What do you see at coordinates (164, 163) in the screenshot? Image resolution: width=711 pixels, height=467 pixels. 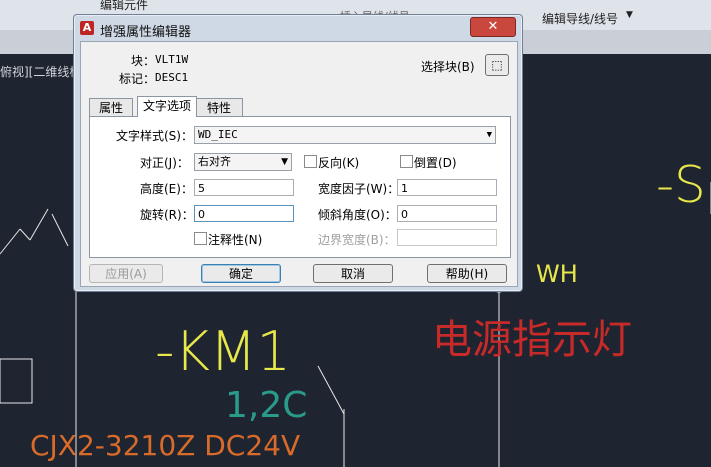 I see `justify-label: 对正(J)：` at bounding box center [164, 163].